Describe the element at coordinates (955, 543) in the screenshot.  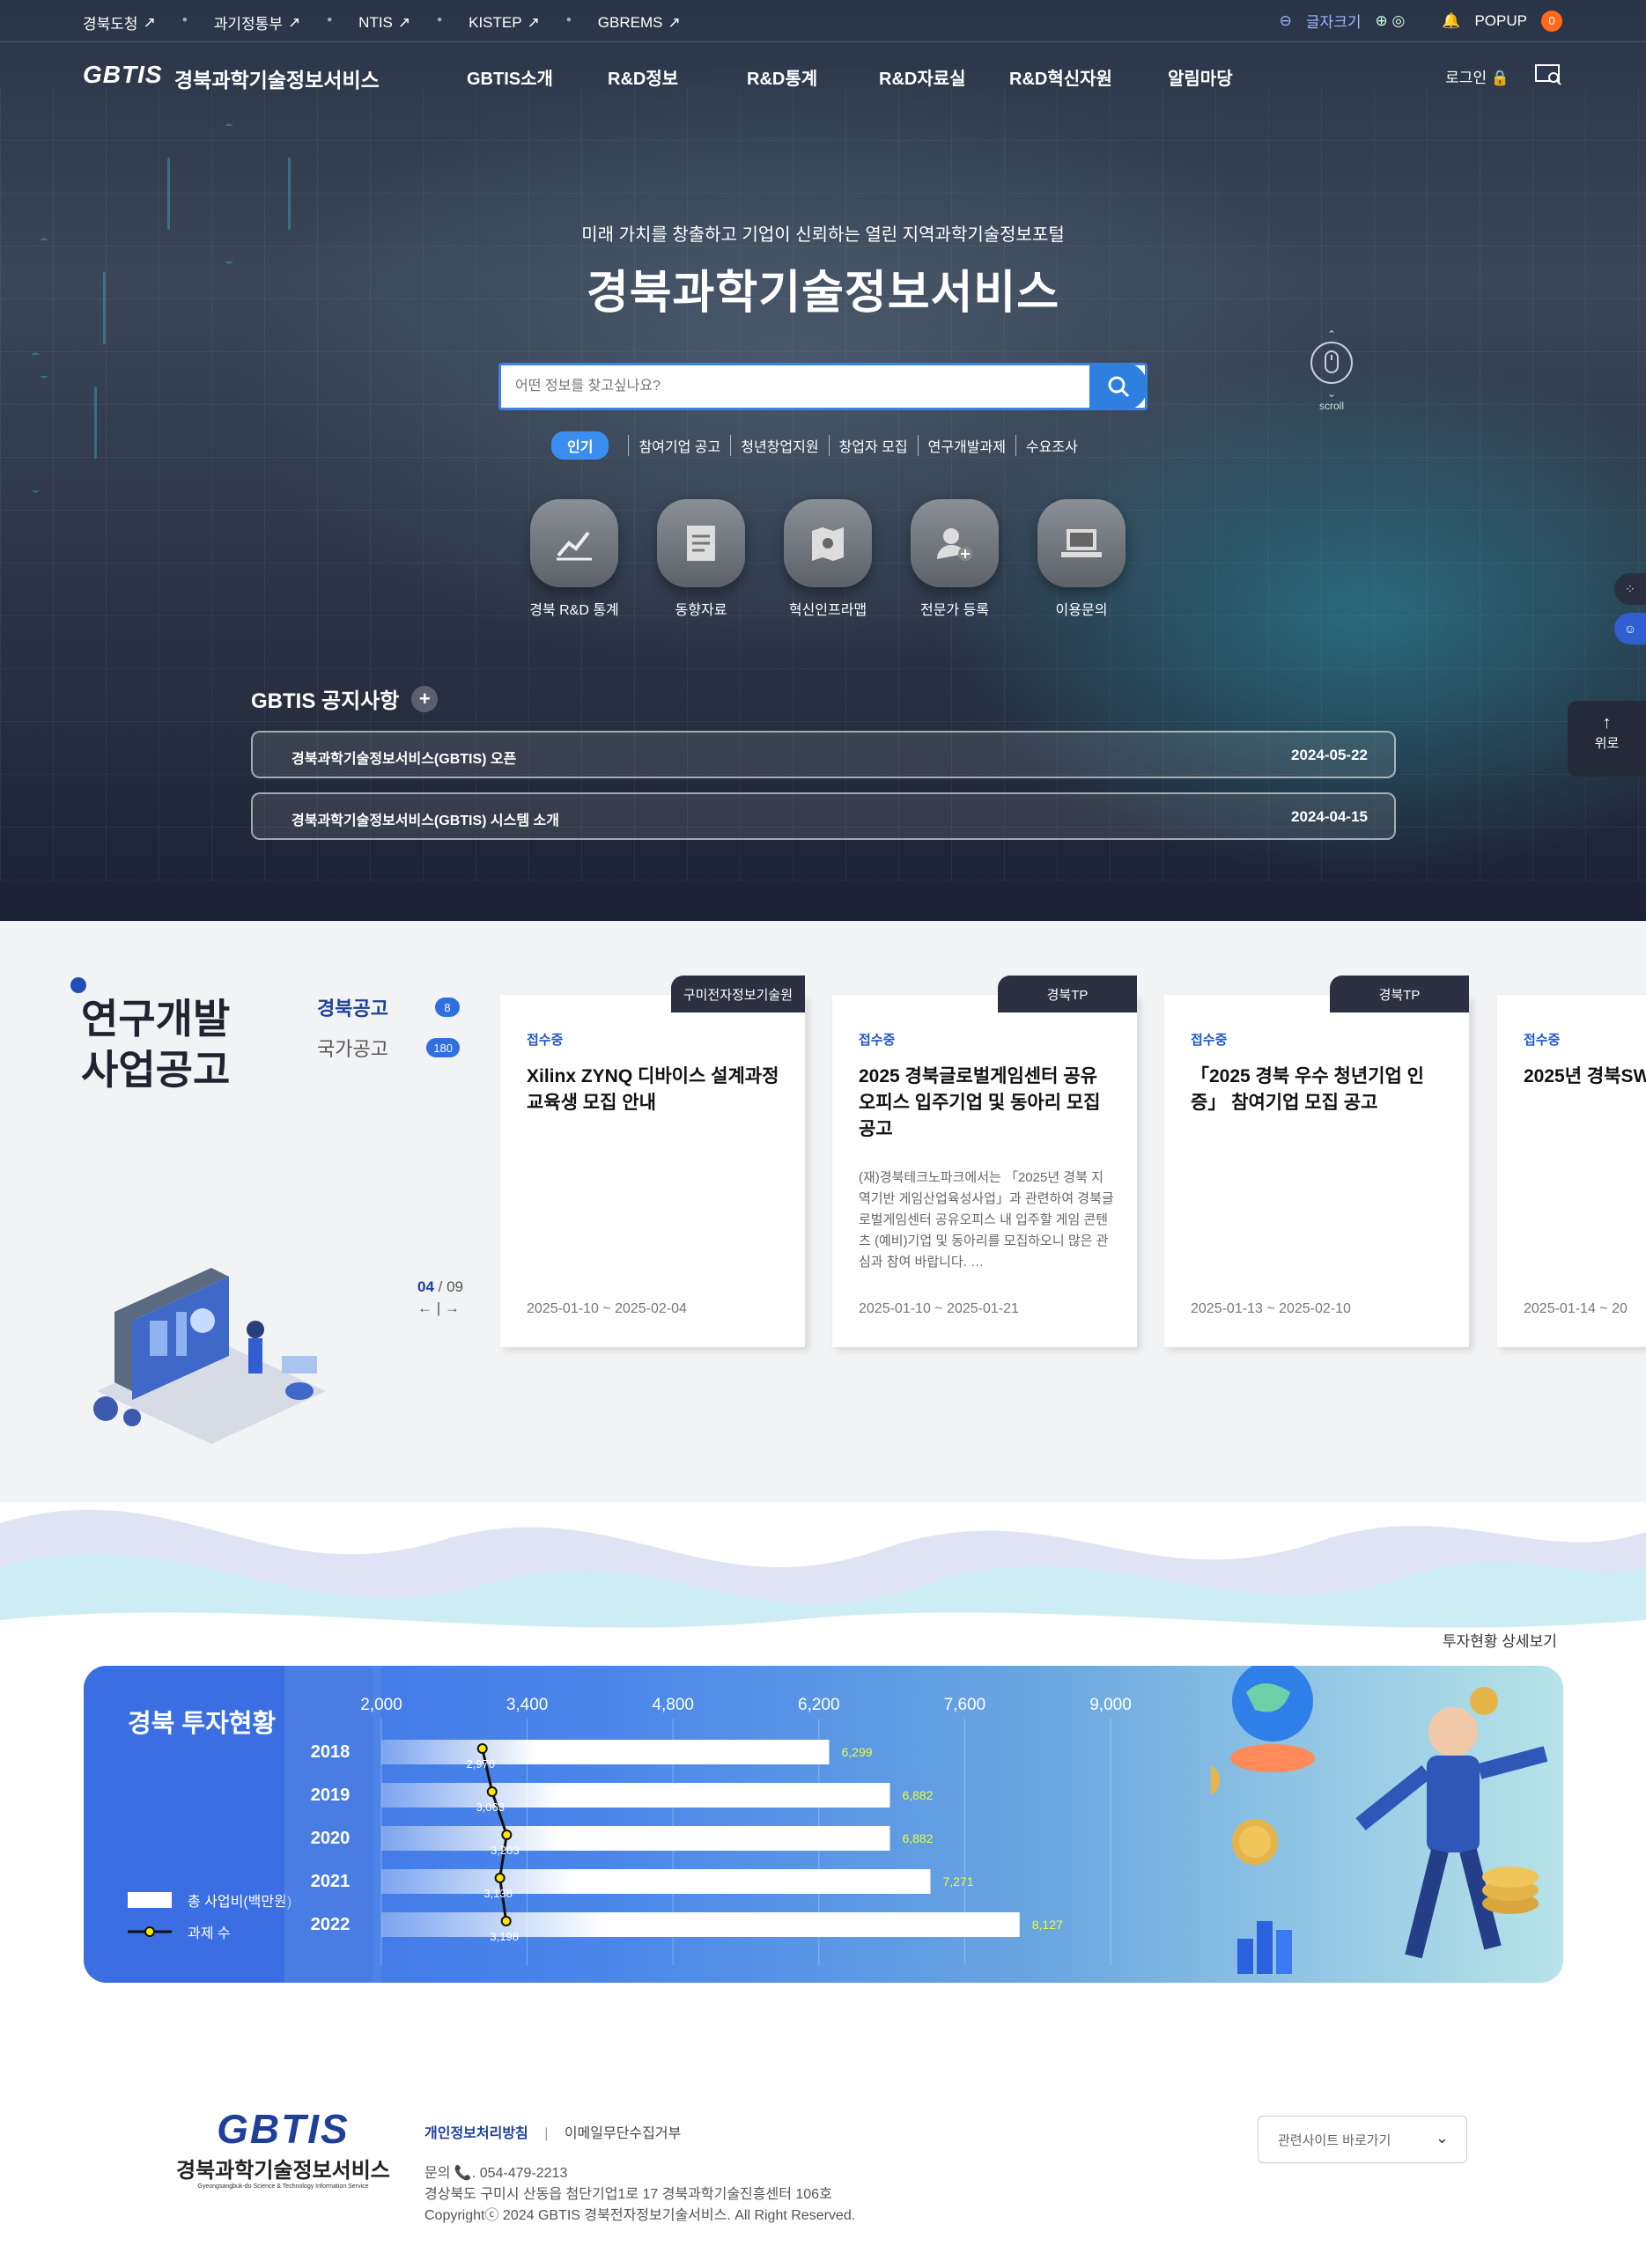
I see `user-add-icon` at that location.